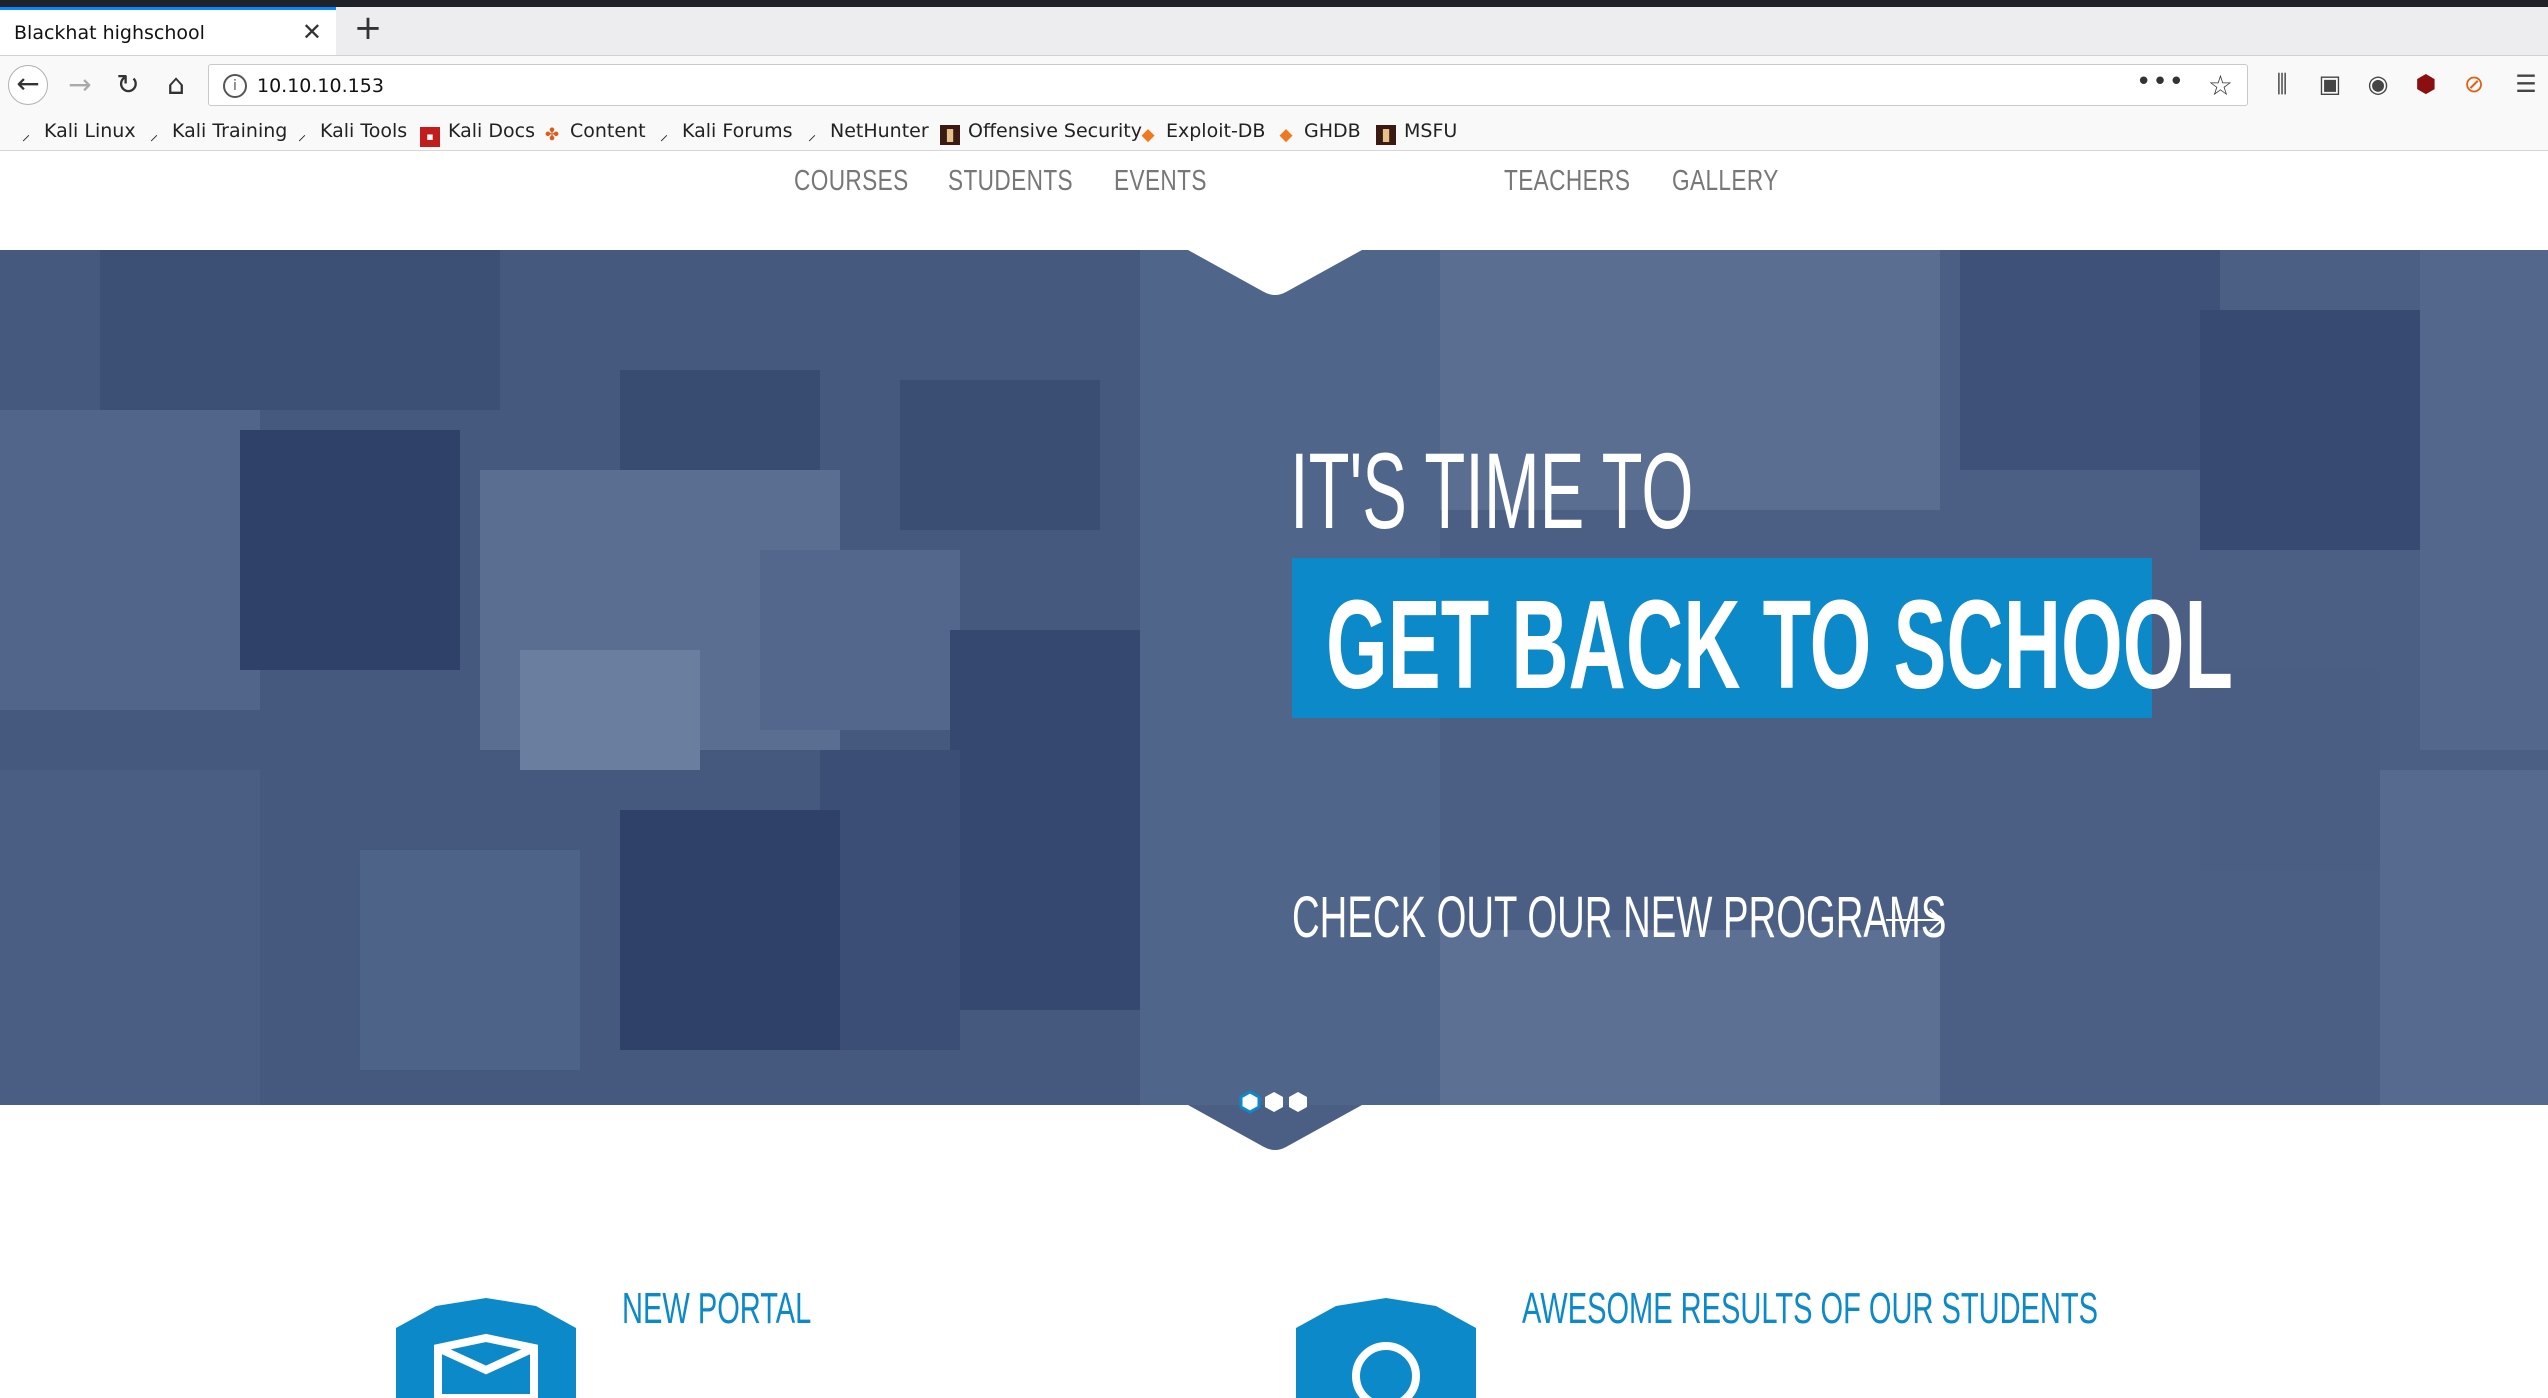 The height and width of the screenshot is (1398, 2548). What do you see at coordinates (216, 132) in the screenshot?
I see `bookmark-kali-training: ⸝ Kali Training` at bounding box center [216, 132].